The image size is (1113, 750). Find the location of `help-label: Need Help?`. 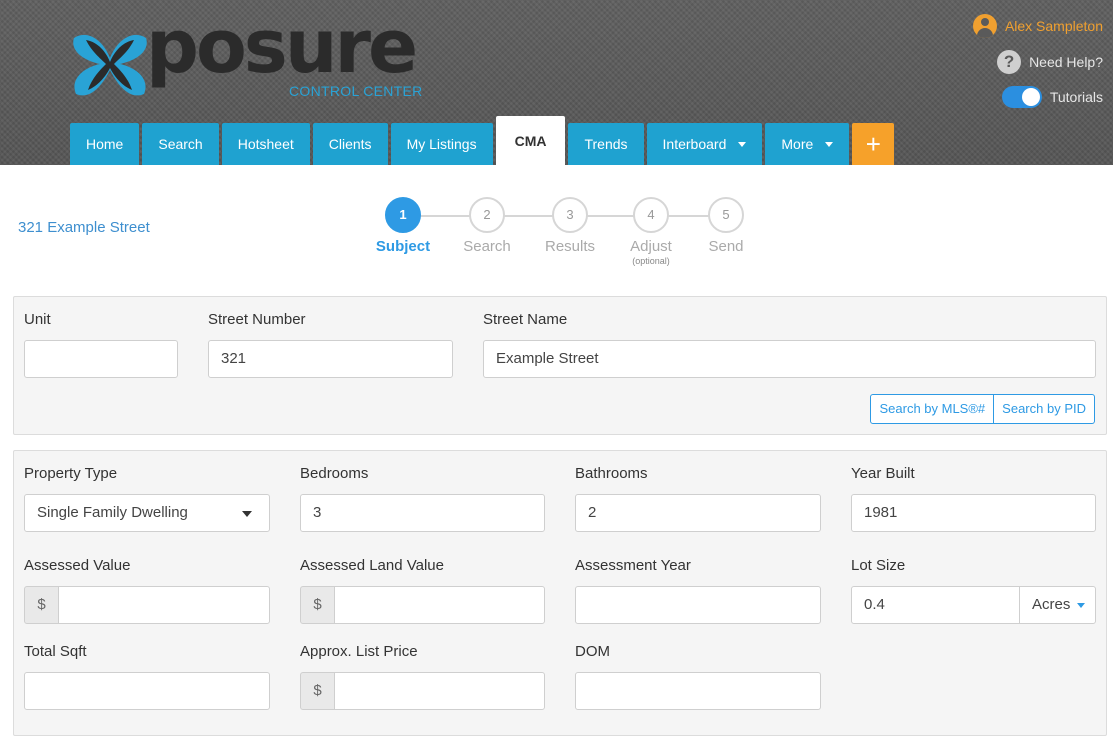

help-label: Need Help? is located at coordinates (1066, 62).